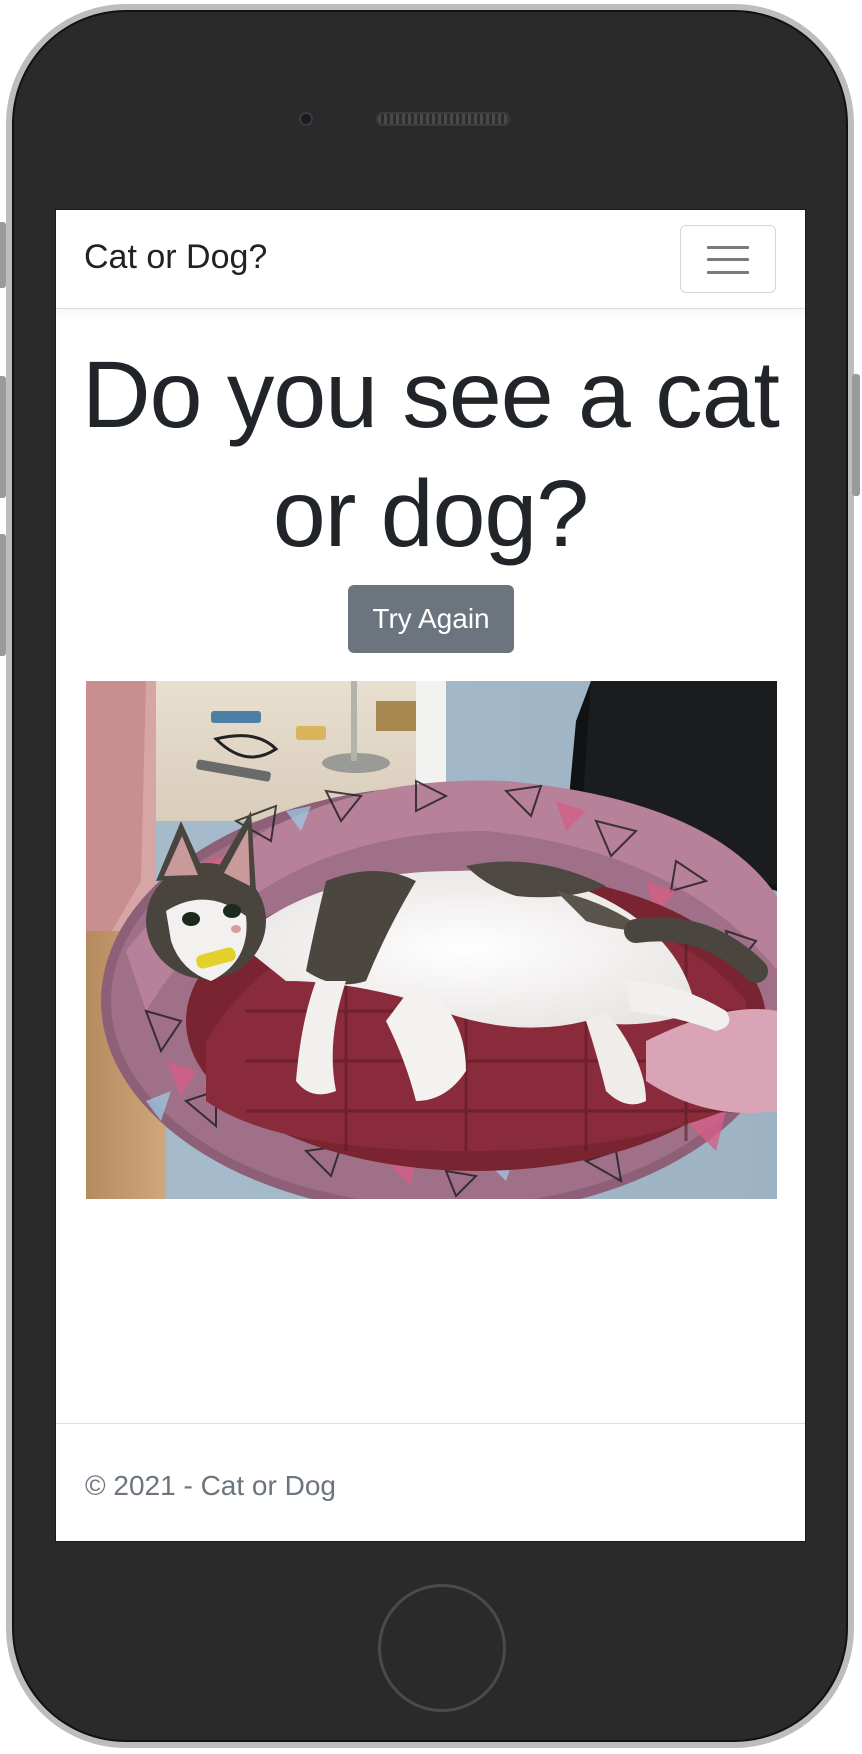  Describe the element at coordinates (175, 257) in the screenshot. I see `navbar-brand: Cat or Dog?` at that location.